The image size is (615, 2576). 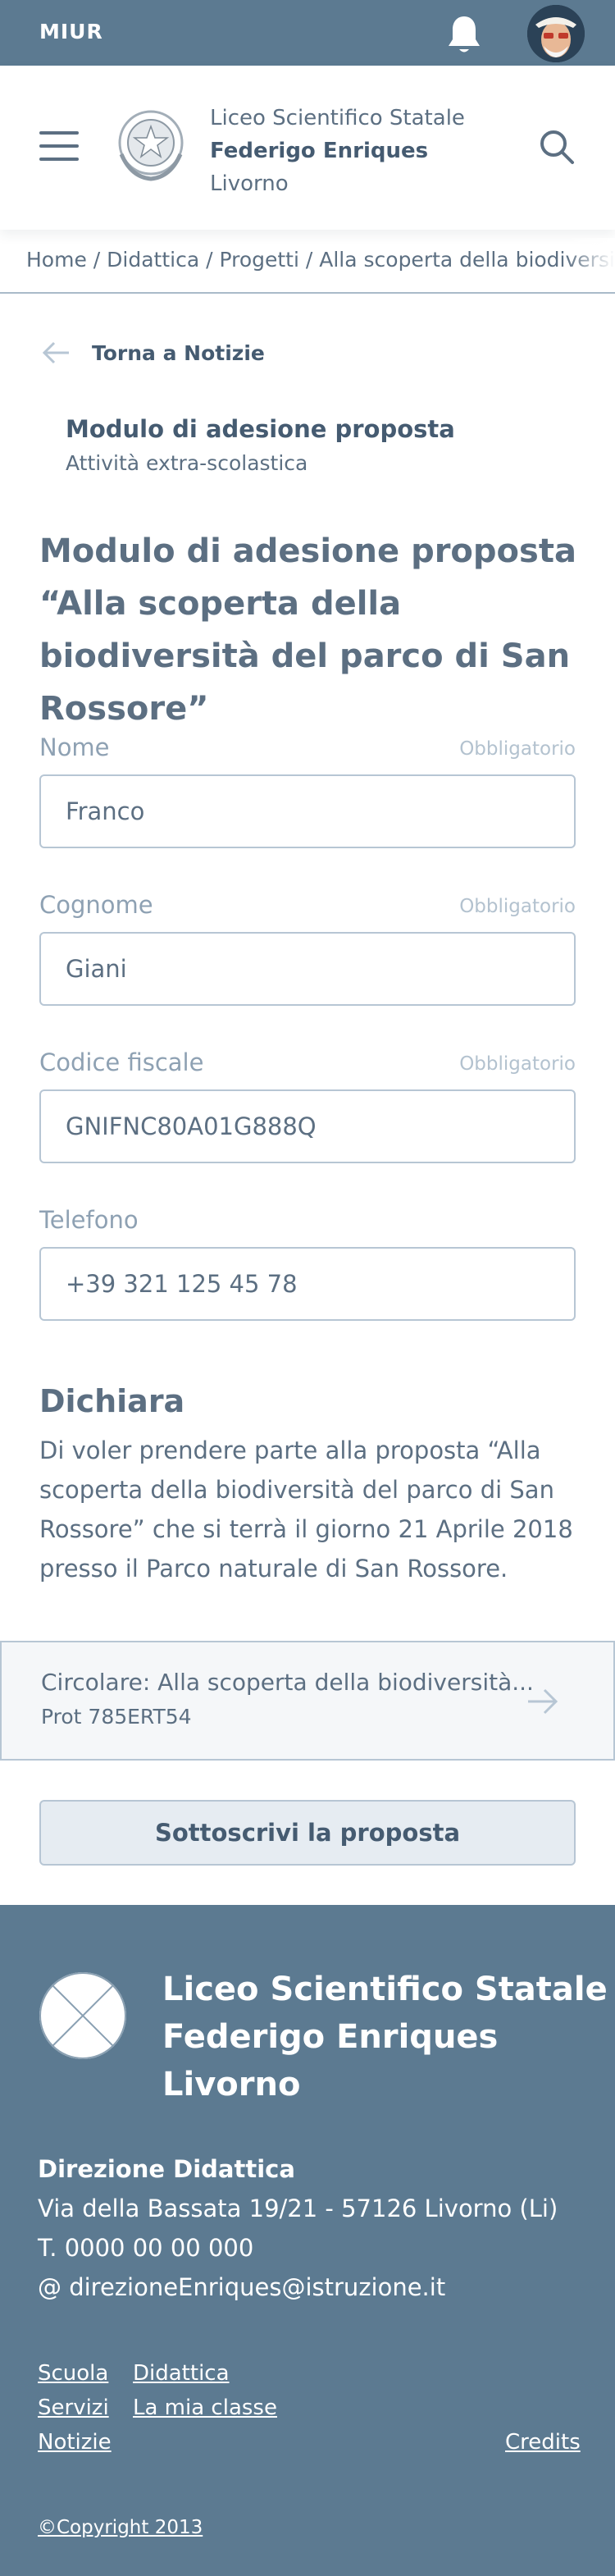 What do you see at coordinates (319, 151) in the screenshot?
I see `school-name-line2: Federigo Enriques` at bounding box center [319, 151].